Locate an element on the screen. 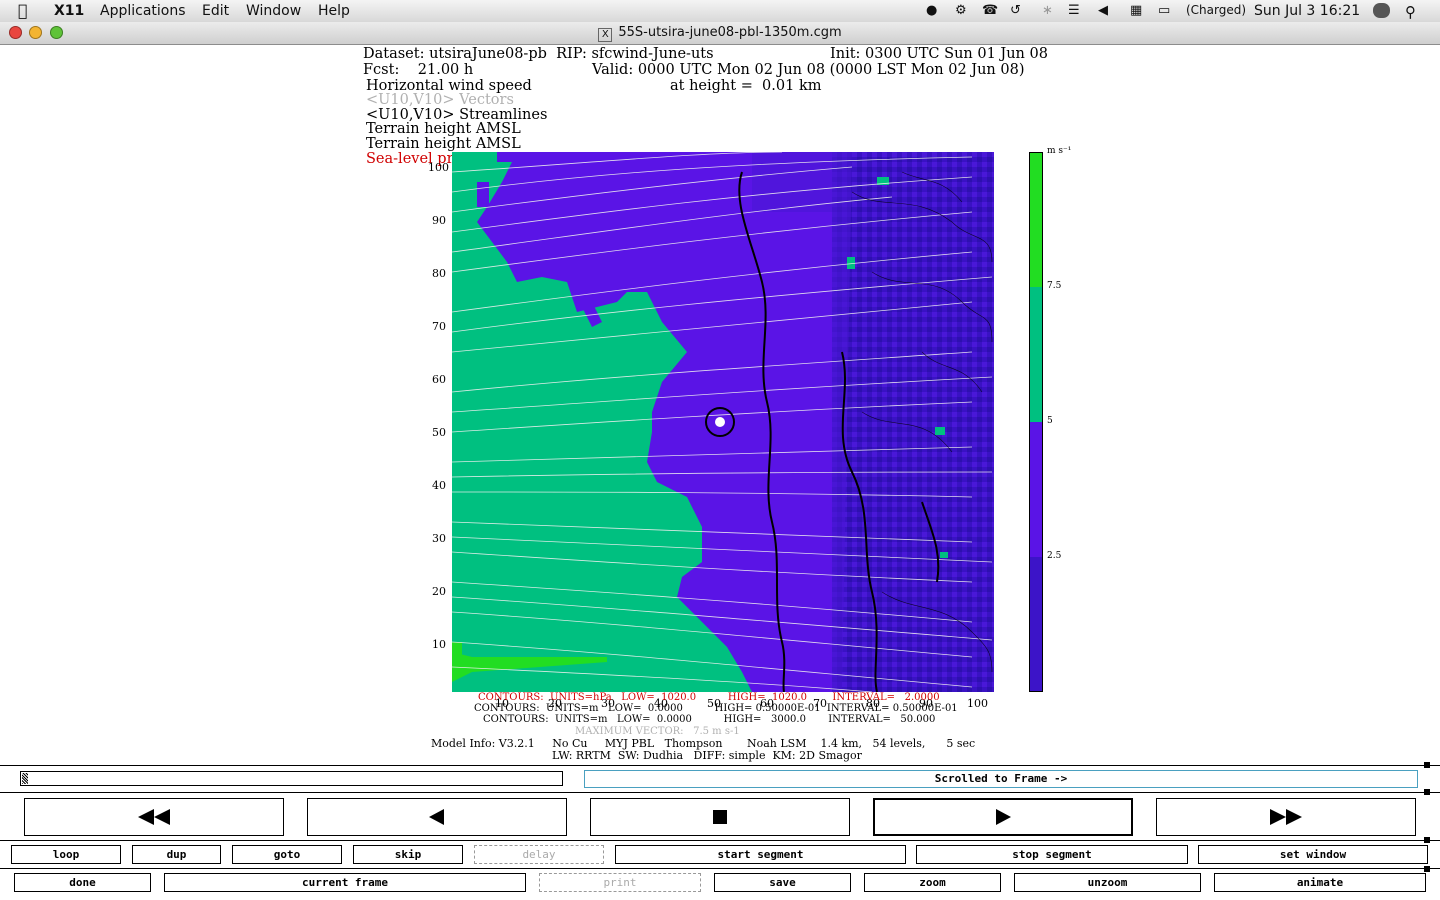 The width and height of the screenshot is (1440, 900). wifi-icon: ☰ is located at coordinates (1074, 10).